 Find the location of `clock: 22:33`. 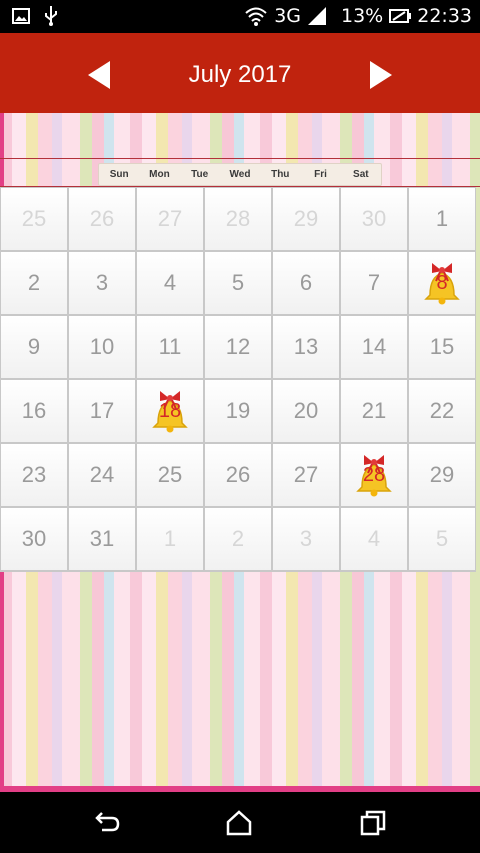

clock: 22:33 is located at coordinates (444, 16).